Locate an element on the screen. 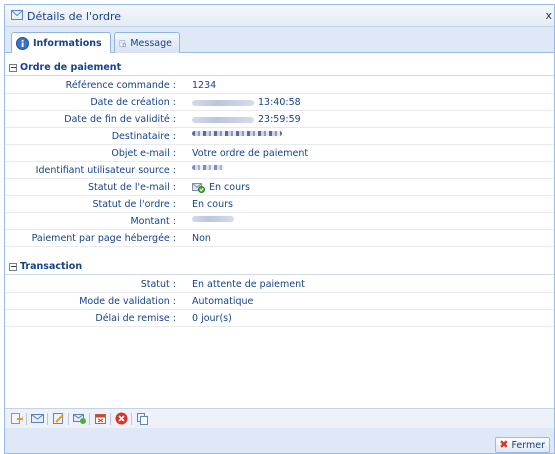 Image resolution: width=555 pixels, height=454 pixels. reference-value: 1234 is located at coordinates (204, 85).